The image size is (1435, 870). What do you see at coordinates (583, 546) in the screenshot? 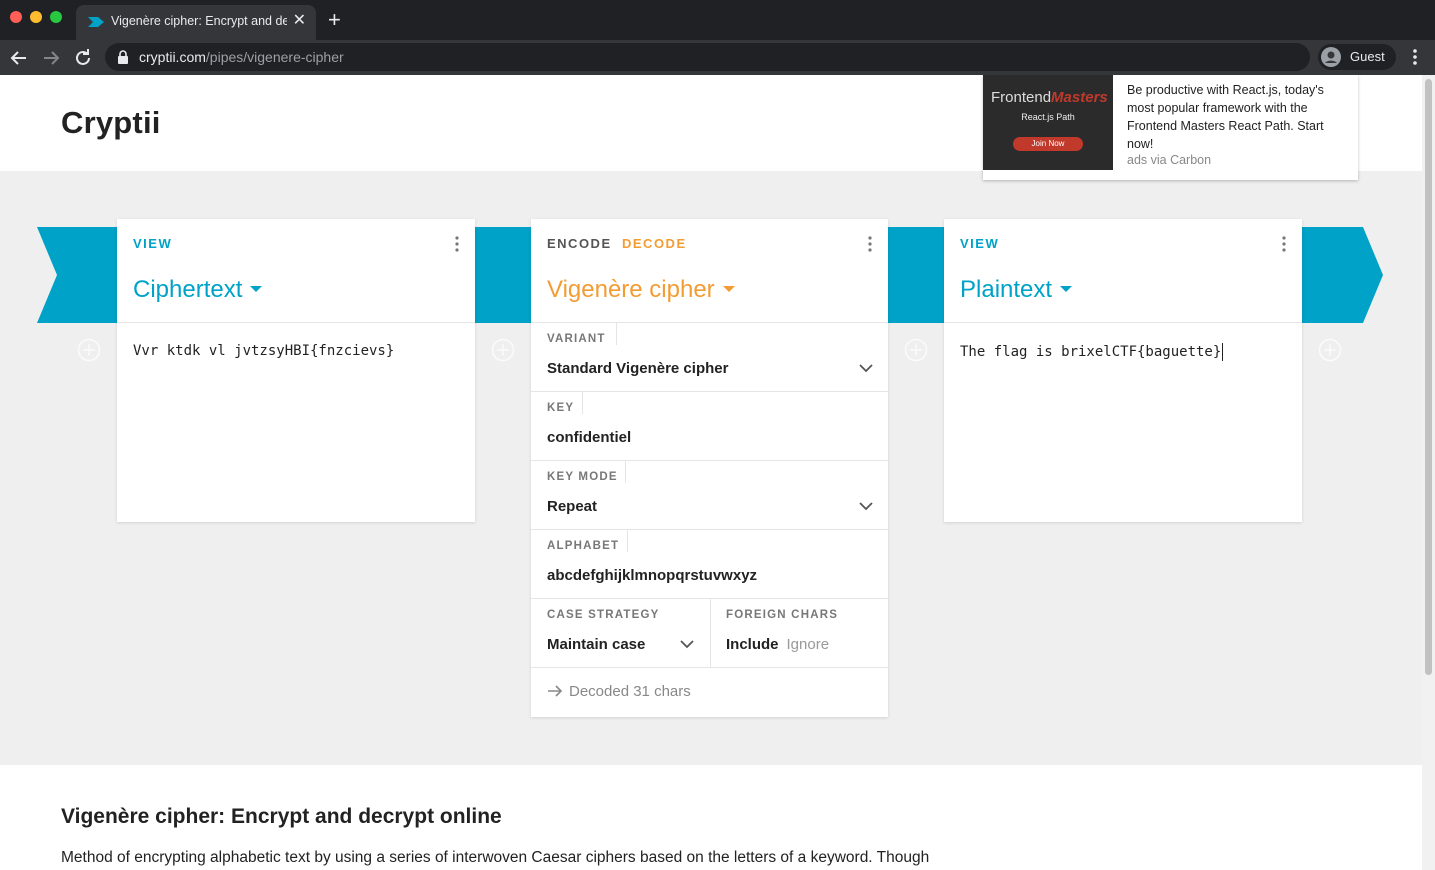
I see `alphabet-label: ALPHABET` at bounding box center [583, 546].